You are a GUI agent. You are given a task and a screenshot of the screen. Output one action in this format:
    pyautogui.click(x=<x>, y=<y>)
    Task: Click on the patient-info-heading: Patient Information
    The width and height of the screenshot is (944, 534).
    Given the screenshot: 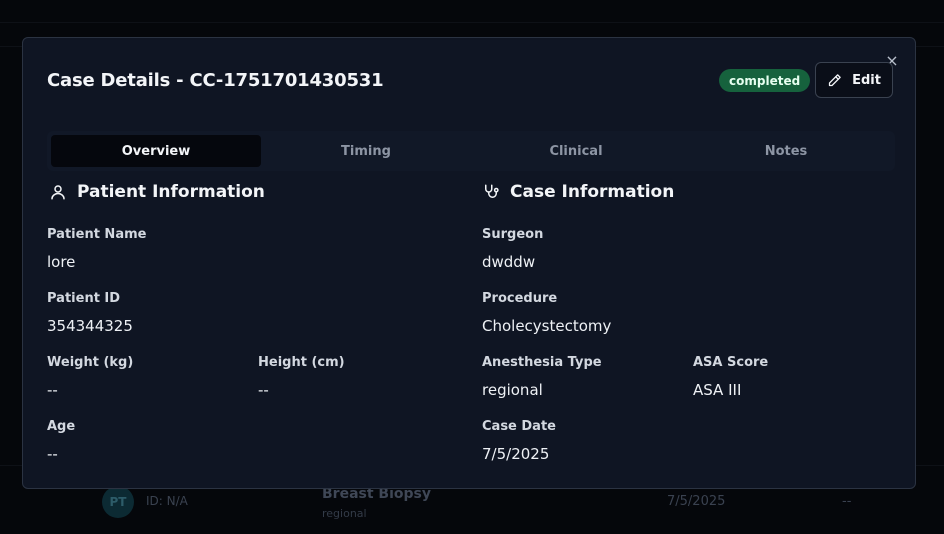 What is the action you would take?
    pyautogui.click(x=157, y=192)
    